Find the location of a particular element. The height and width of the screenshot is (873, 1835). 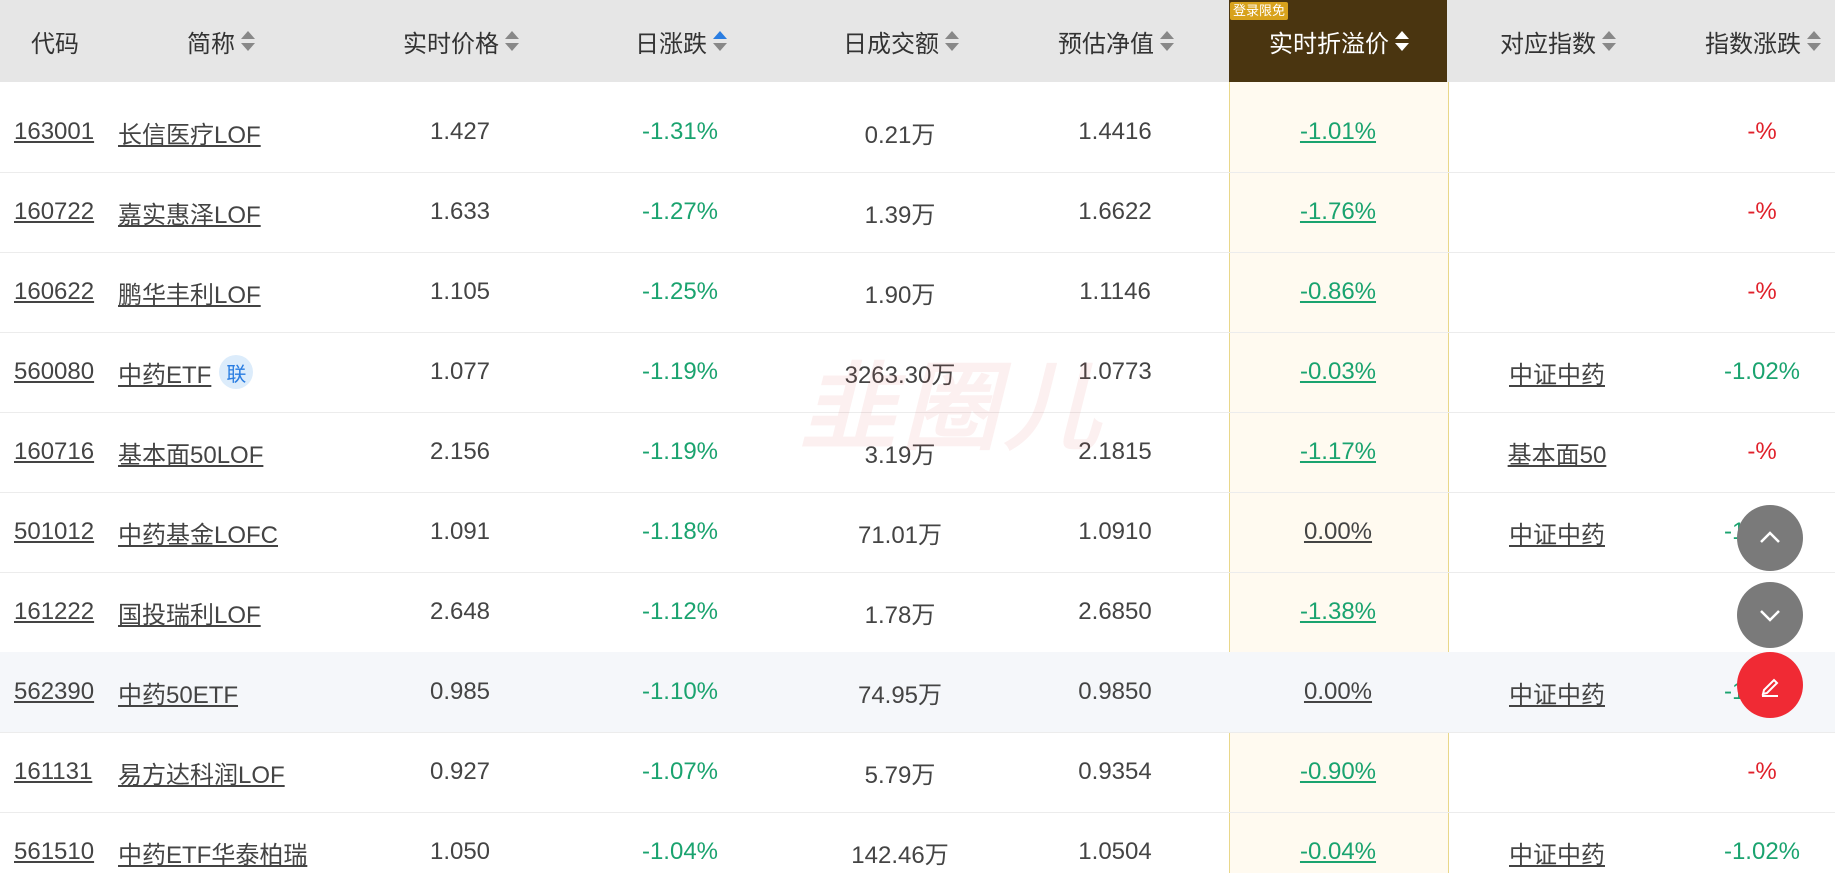

nav-value: 1.0910 is located at coordinates (1115, 531).